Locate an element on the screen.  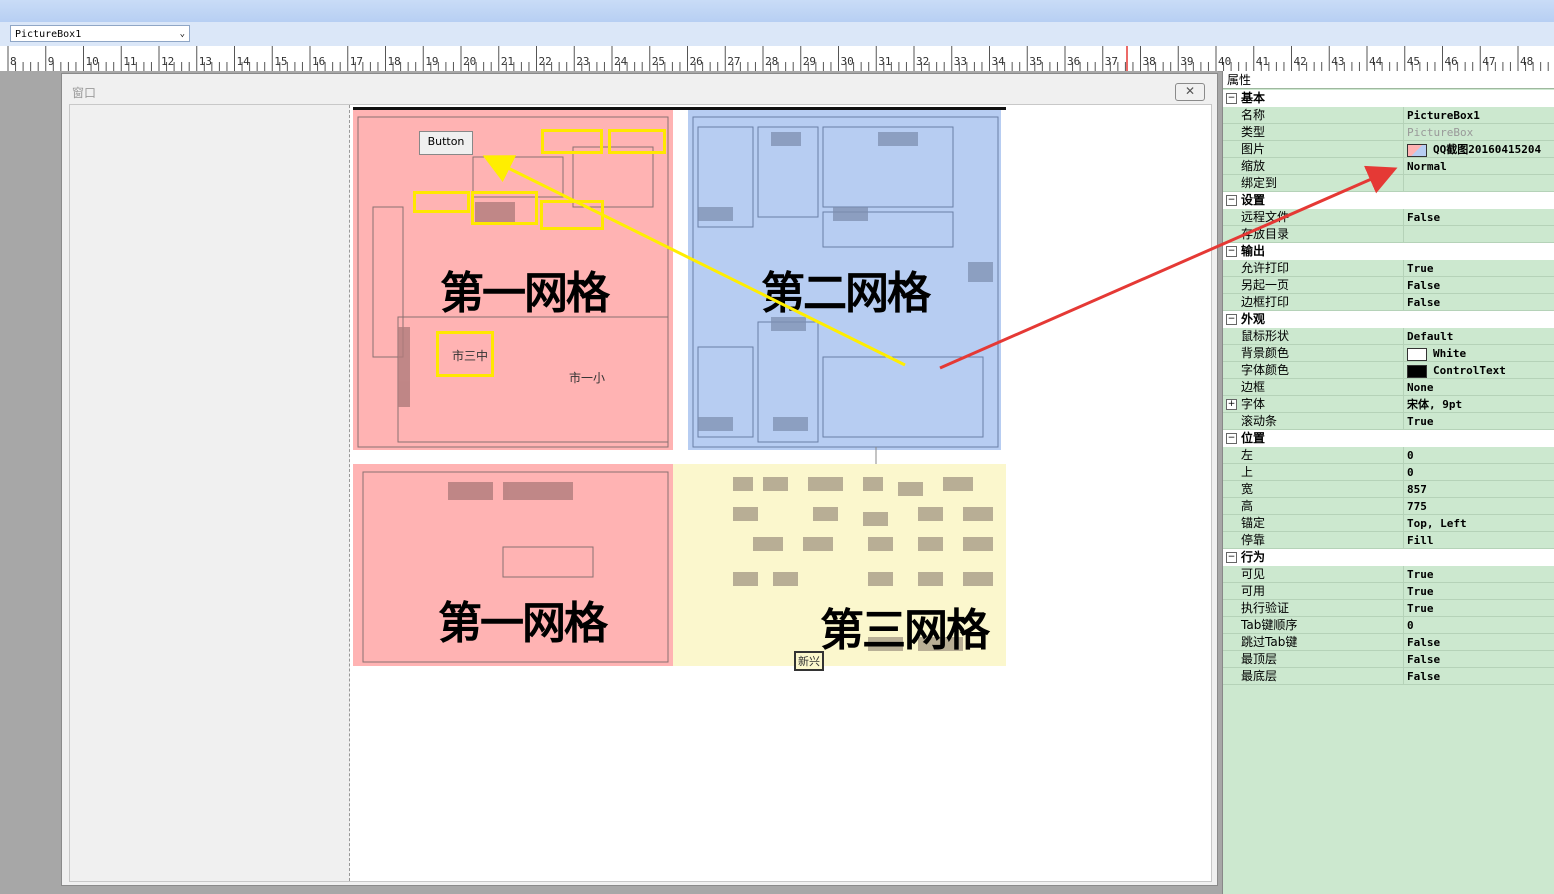
property-value: None is located at coordinates (1420, 387).